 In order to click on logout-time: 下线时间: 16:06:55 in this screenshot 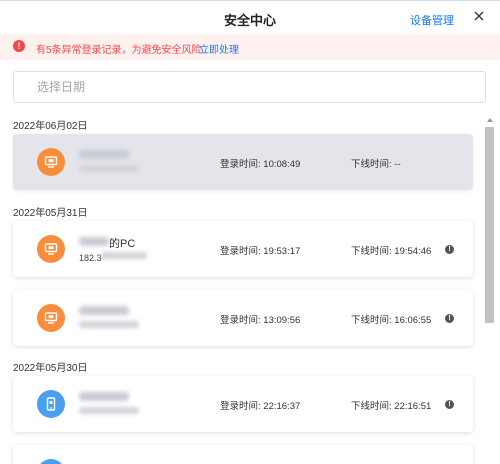, I will do `click(391, 320)`.